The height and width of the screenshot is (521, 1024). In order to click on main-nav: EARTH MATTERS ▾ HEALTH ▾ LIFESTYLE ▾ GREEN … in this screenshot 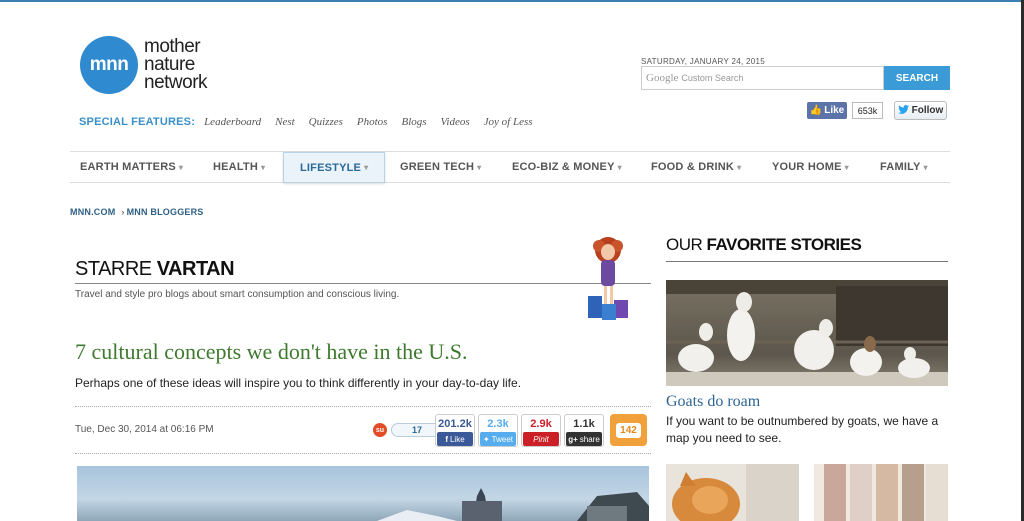, I will do `click(510, 167)`.